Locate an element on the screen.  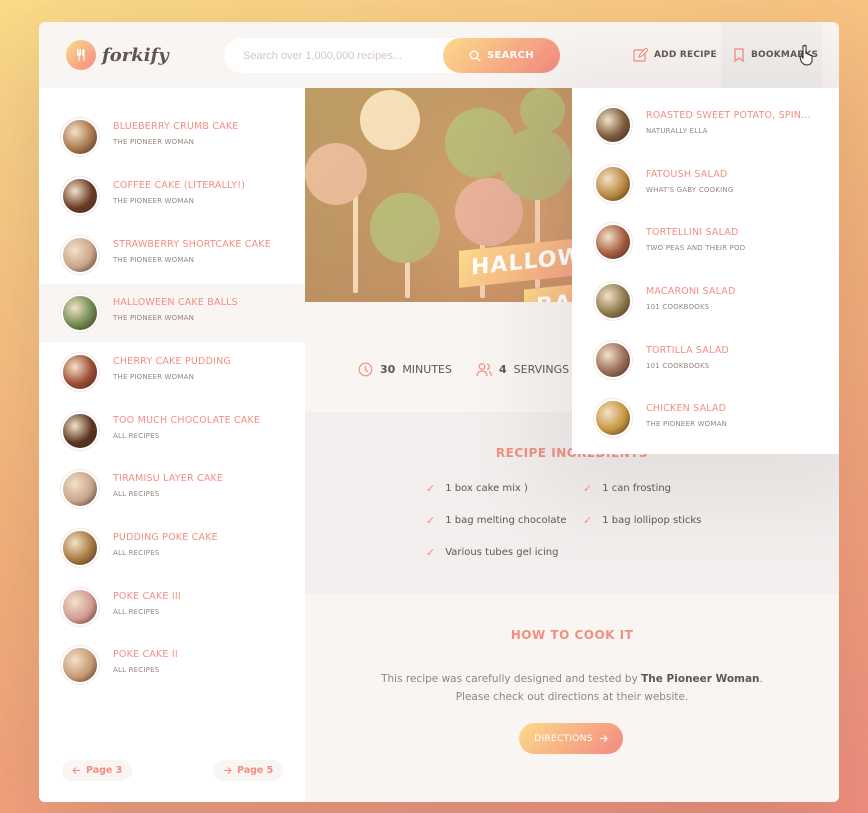
pagination-prev-button: Page 3 is located at coordinates (97, 770).